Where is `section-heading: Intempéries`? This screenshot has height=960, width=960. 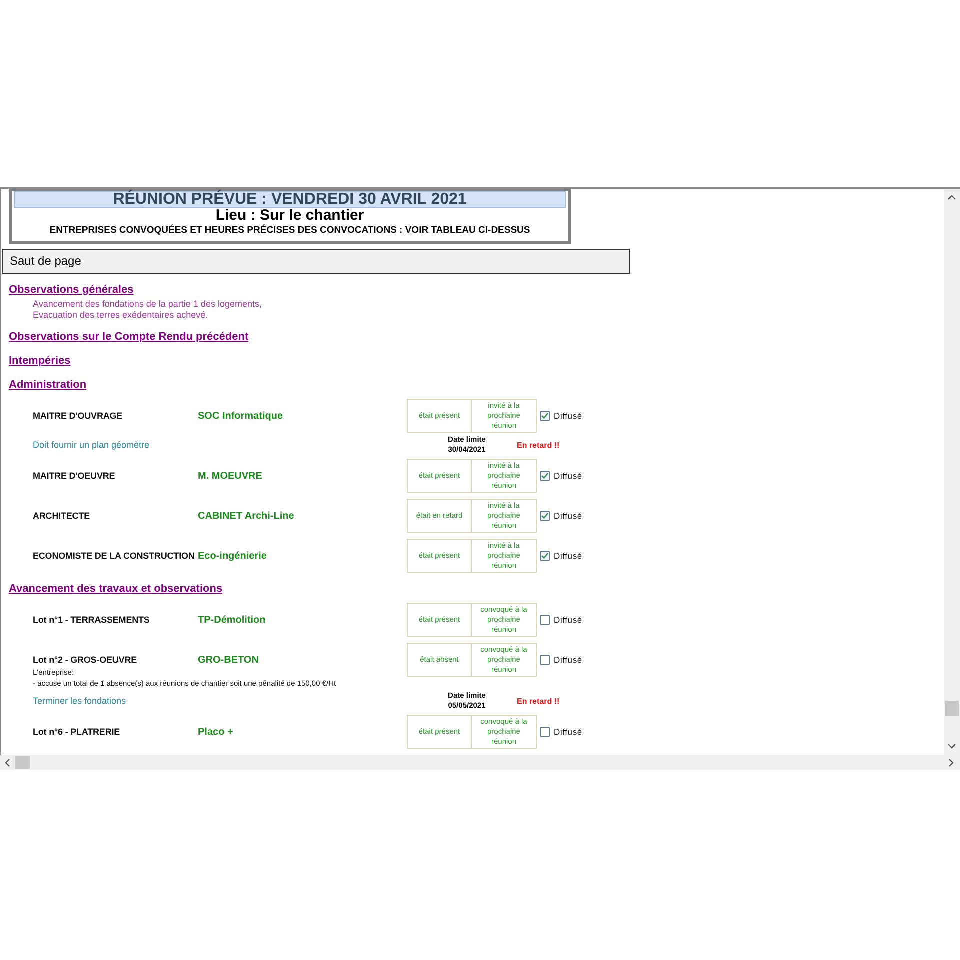
section-heading: Intempéries is located at coordinates (40, 361).